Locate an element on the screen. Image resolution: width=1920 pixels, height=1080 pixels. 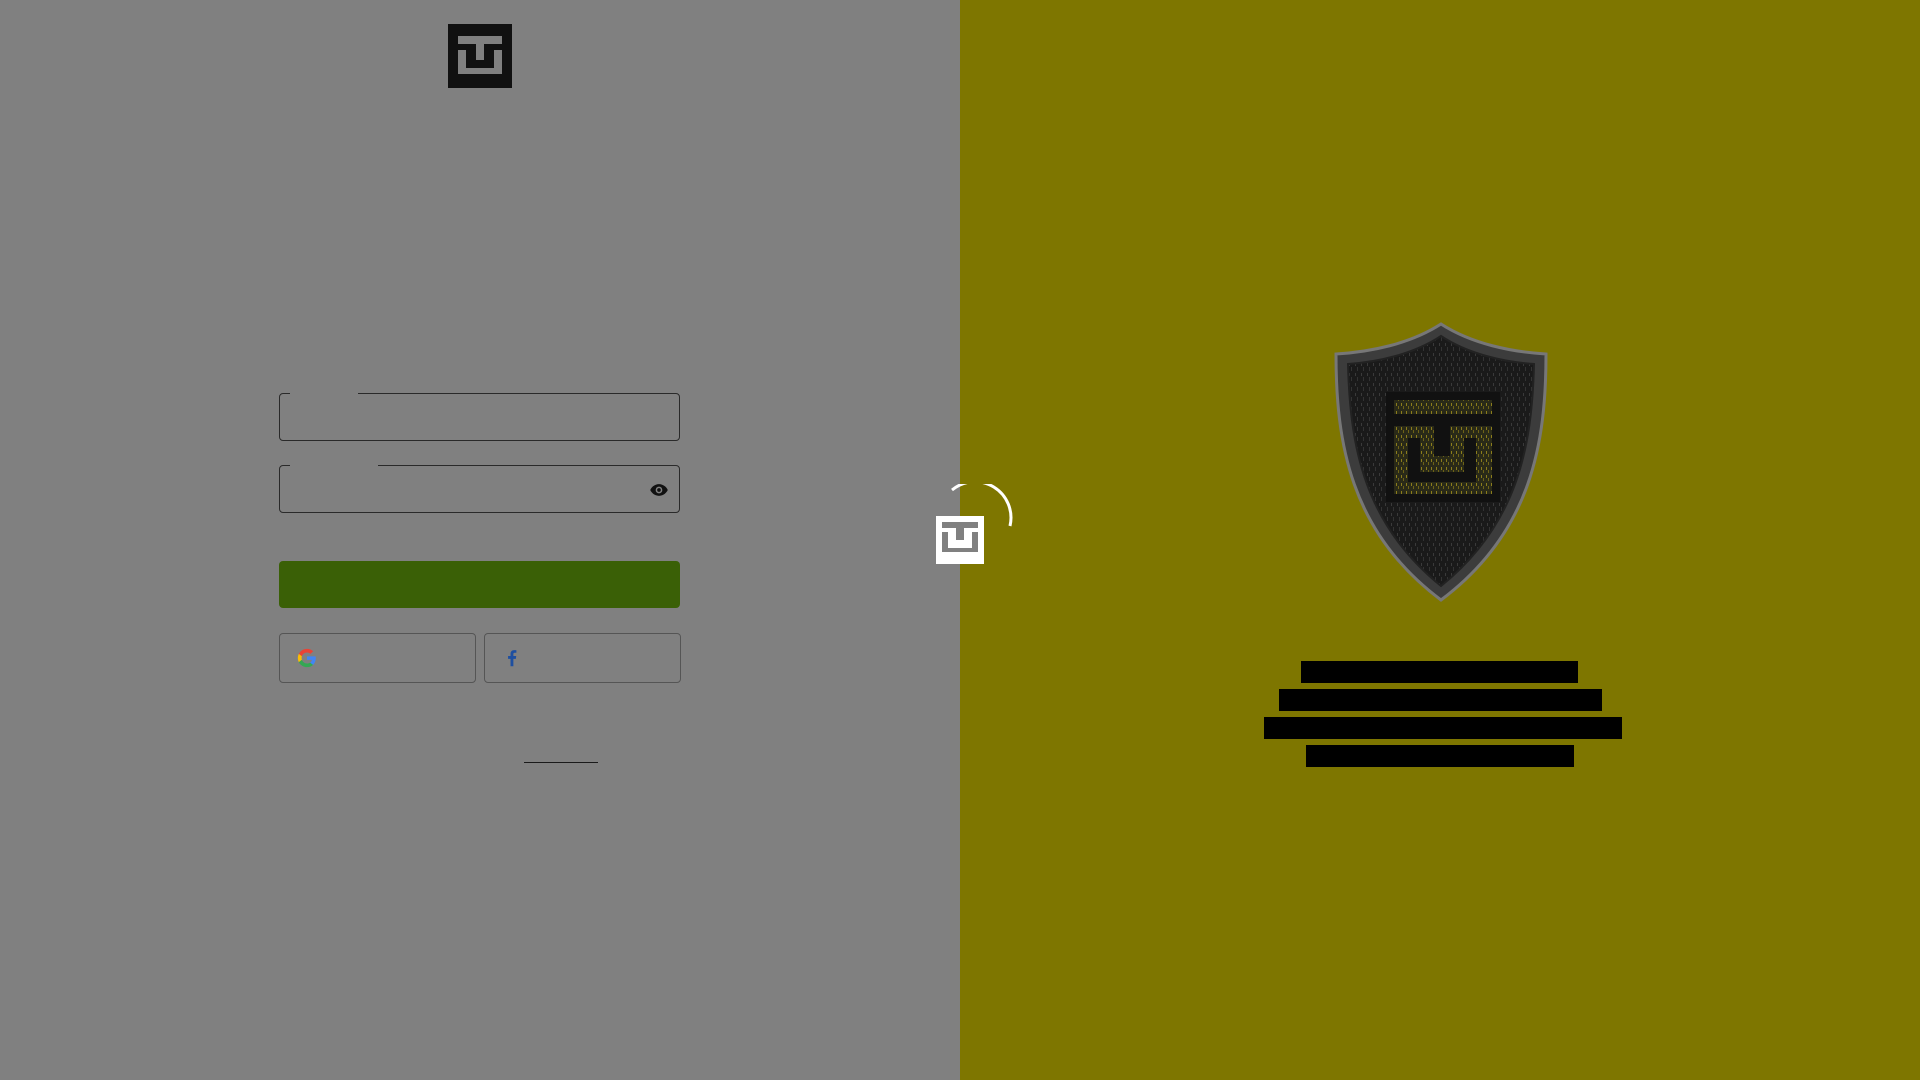
password-field is located at coordinates (479, 485).